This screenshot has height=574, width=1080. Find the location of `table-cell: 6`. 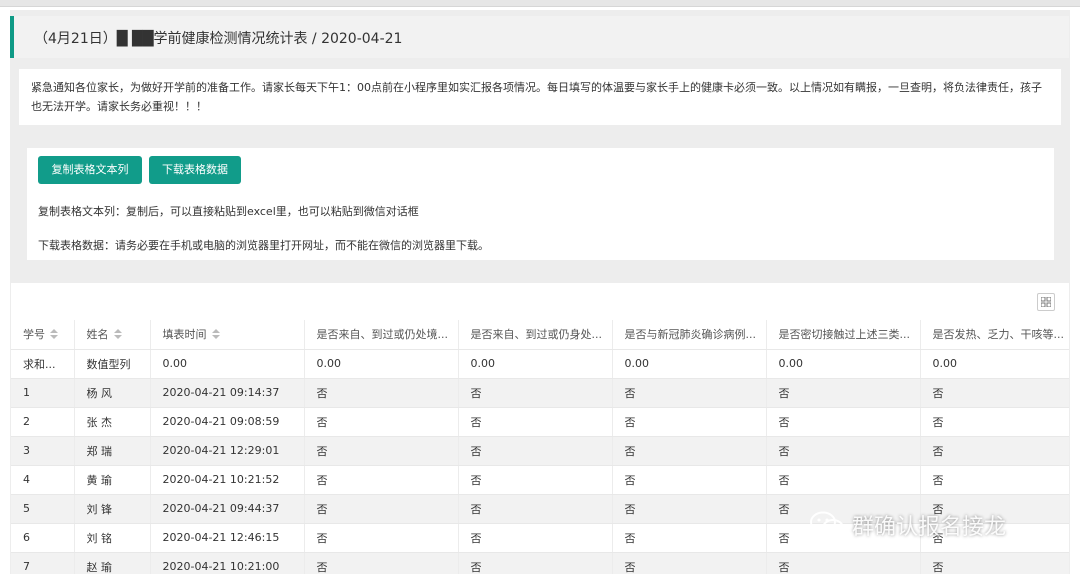

table-cell: 6 is located at coordinates (43, 538).